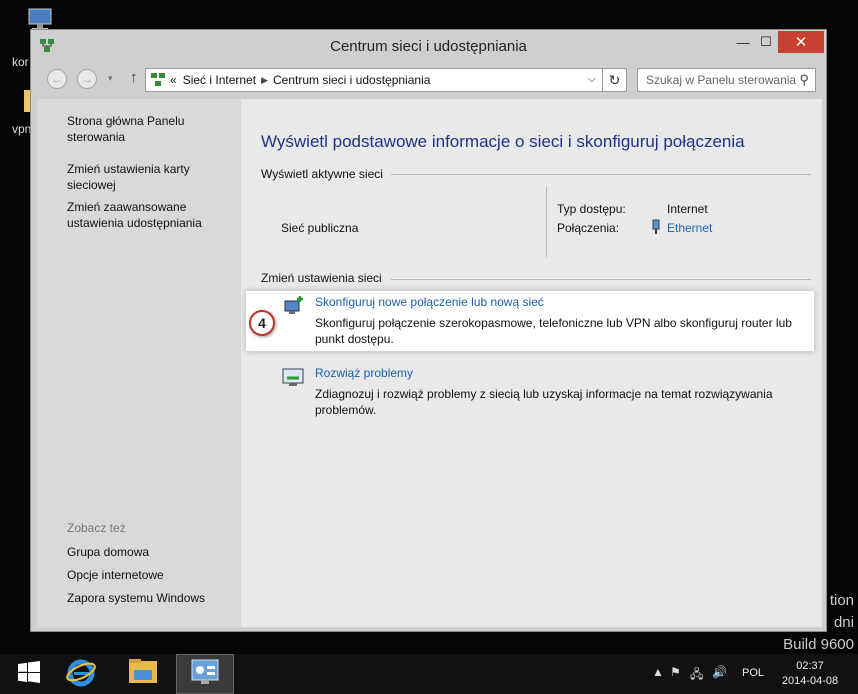  What do you see at coordinates (96, 528) in the screenshot?
I see `see-also-title: Zobacz też` at bounding box center [96, 528].